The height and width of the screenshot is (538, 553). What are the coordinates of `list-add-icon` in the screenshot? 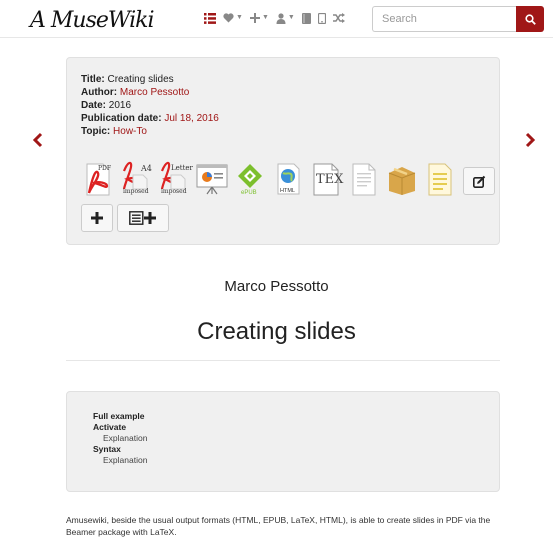 It's located at (142, 218).